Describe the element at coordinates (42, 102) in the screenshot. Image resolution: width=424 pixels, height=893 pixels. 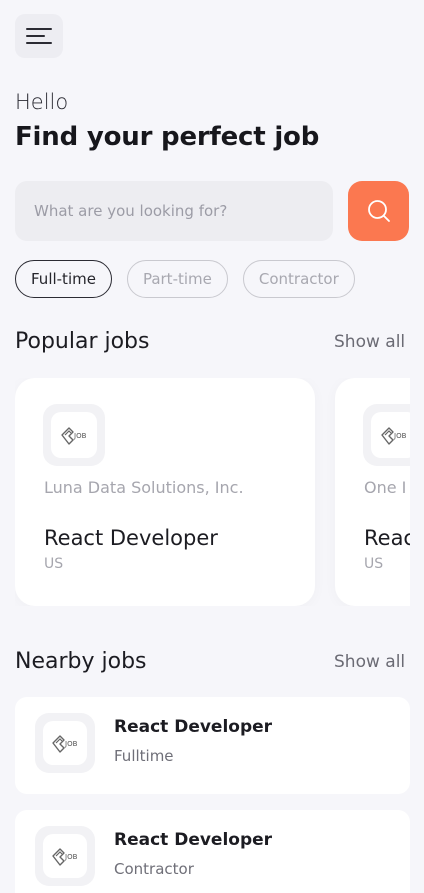
I see `greeting-text: Hello` at that location.